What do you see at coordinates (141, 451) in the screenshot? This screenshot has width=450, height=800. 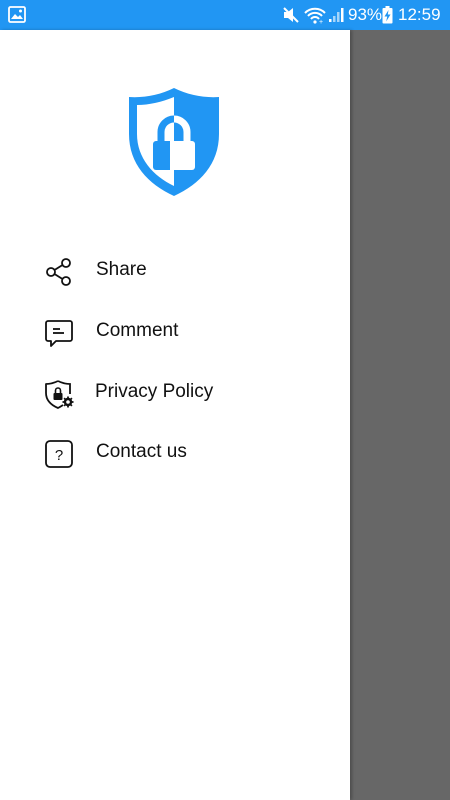 I see `menu-item-label: Contact us` at bounding box center [141, 451].